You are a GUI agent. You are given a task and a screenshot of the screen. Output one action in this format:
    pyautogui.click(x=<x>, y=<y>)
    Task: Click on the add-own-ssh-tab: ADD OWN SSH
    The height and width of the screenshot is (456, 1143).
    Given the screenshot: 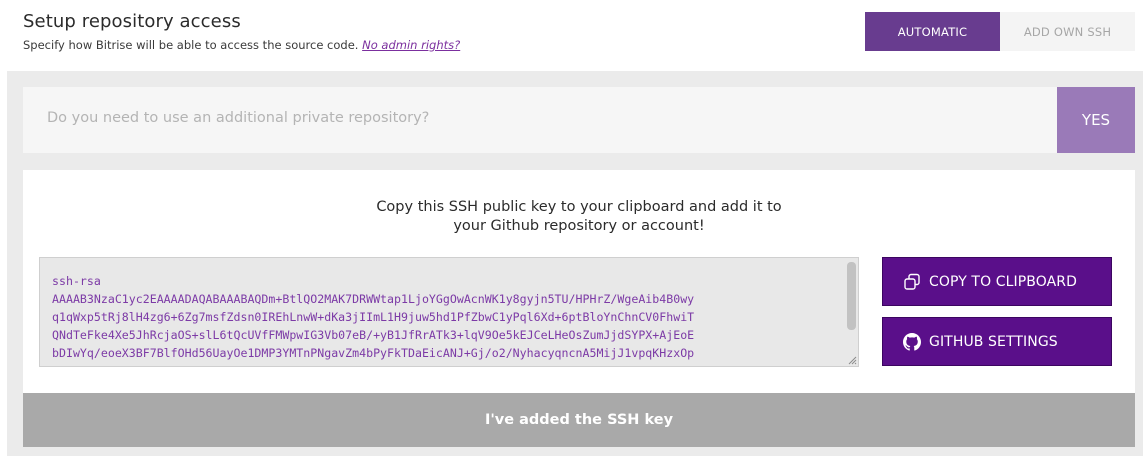 What is the action you would take?
    pyautogui.click(x=1067, y=31)
    